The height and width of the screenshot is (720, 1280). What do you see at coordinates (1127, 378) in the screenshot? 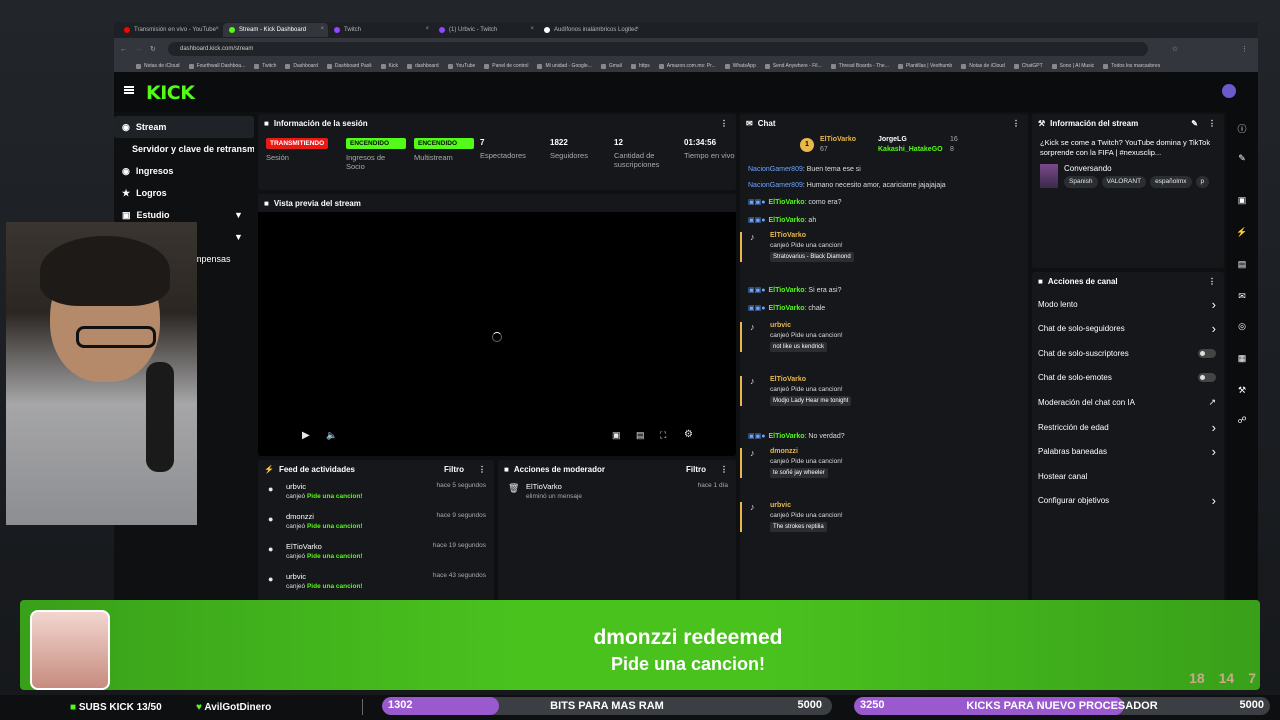
I see `channel-action-item: Chat de solo-emotes` at bounding box center [1127, 378].